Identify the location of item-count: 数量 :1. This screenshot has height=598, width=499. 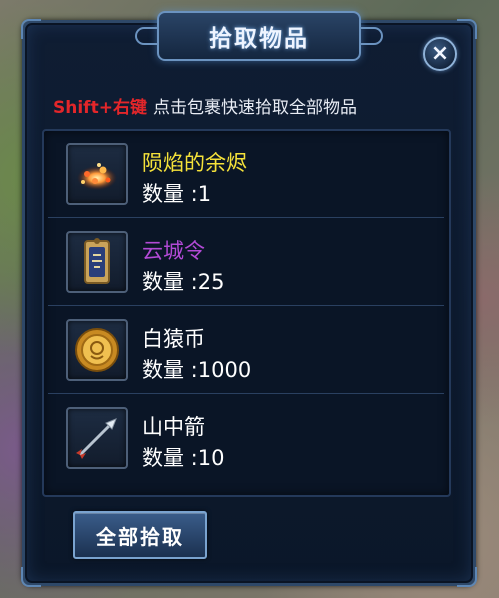
(177, 194).